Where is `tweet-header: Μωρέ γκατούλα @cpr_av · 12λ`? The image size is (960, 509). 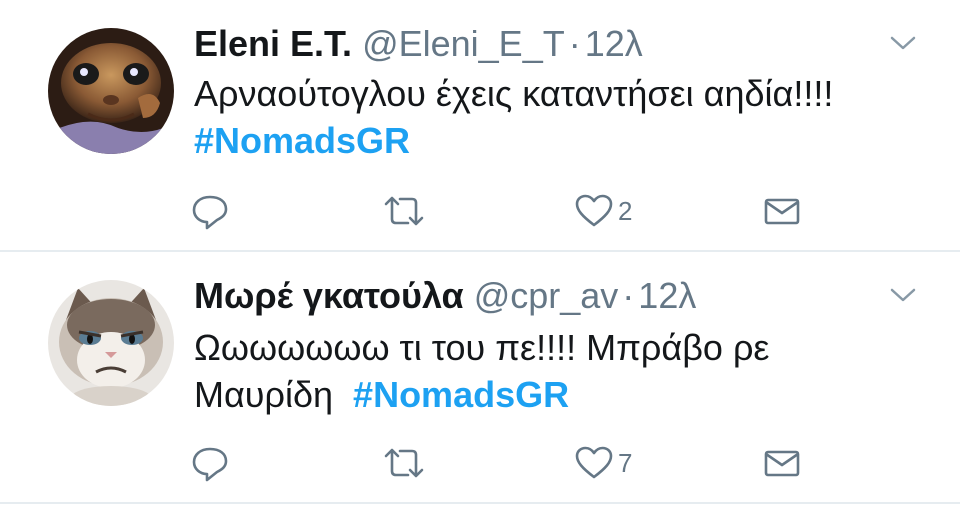
tweet-header: Μωρέ γκατούλα @cpr_av · 12λ is located at coordinates (445, 296).